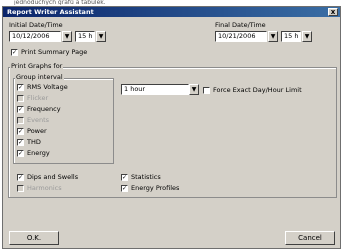 This screenshot has width=343, height=251. Describe the element at coordinates (310, 238) in the screenshot. I see `cancel-button: Cancel` at that location.